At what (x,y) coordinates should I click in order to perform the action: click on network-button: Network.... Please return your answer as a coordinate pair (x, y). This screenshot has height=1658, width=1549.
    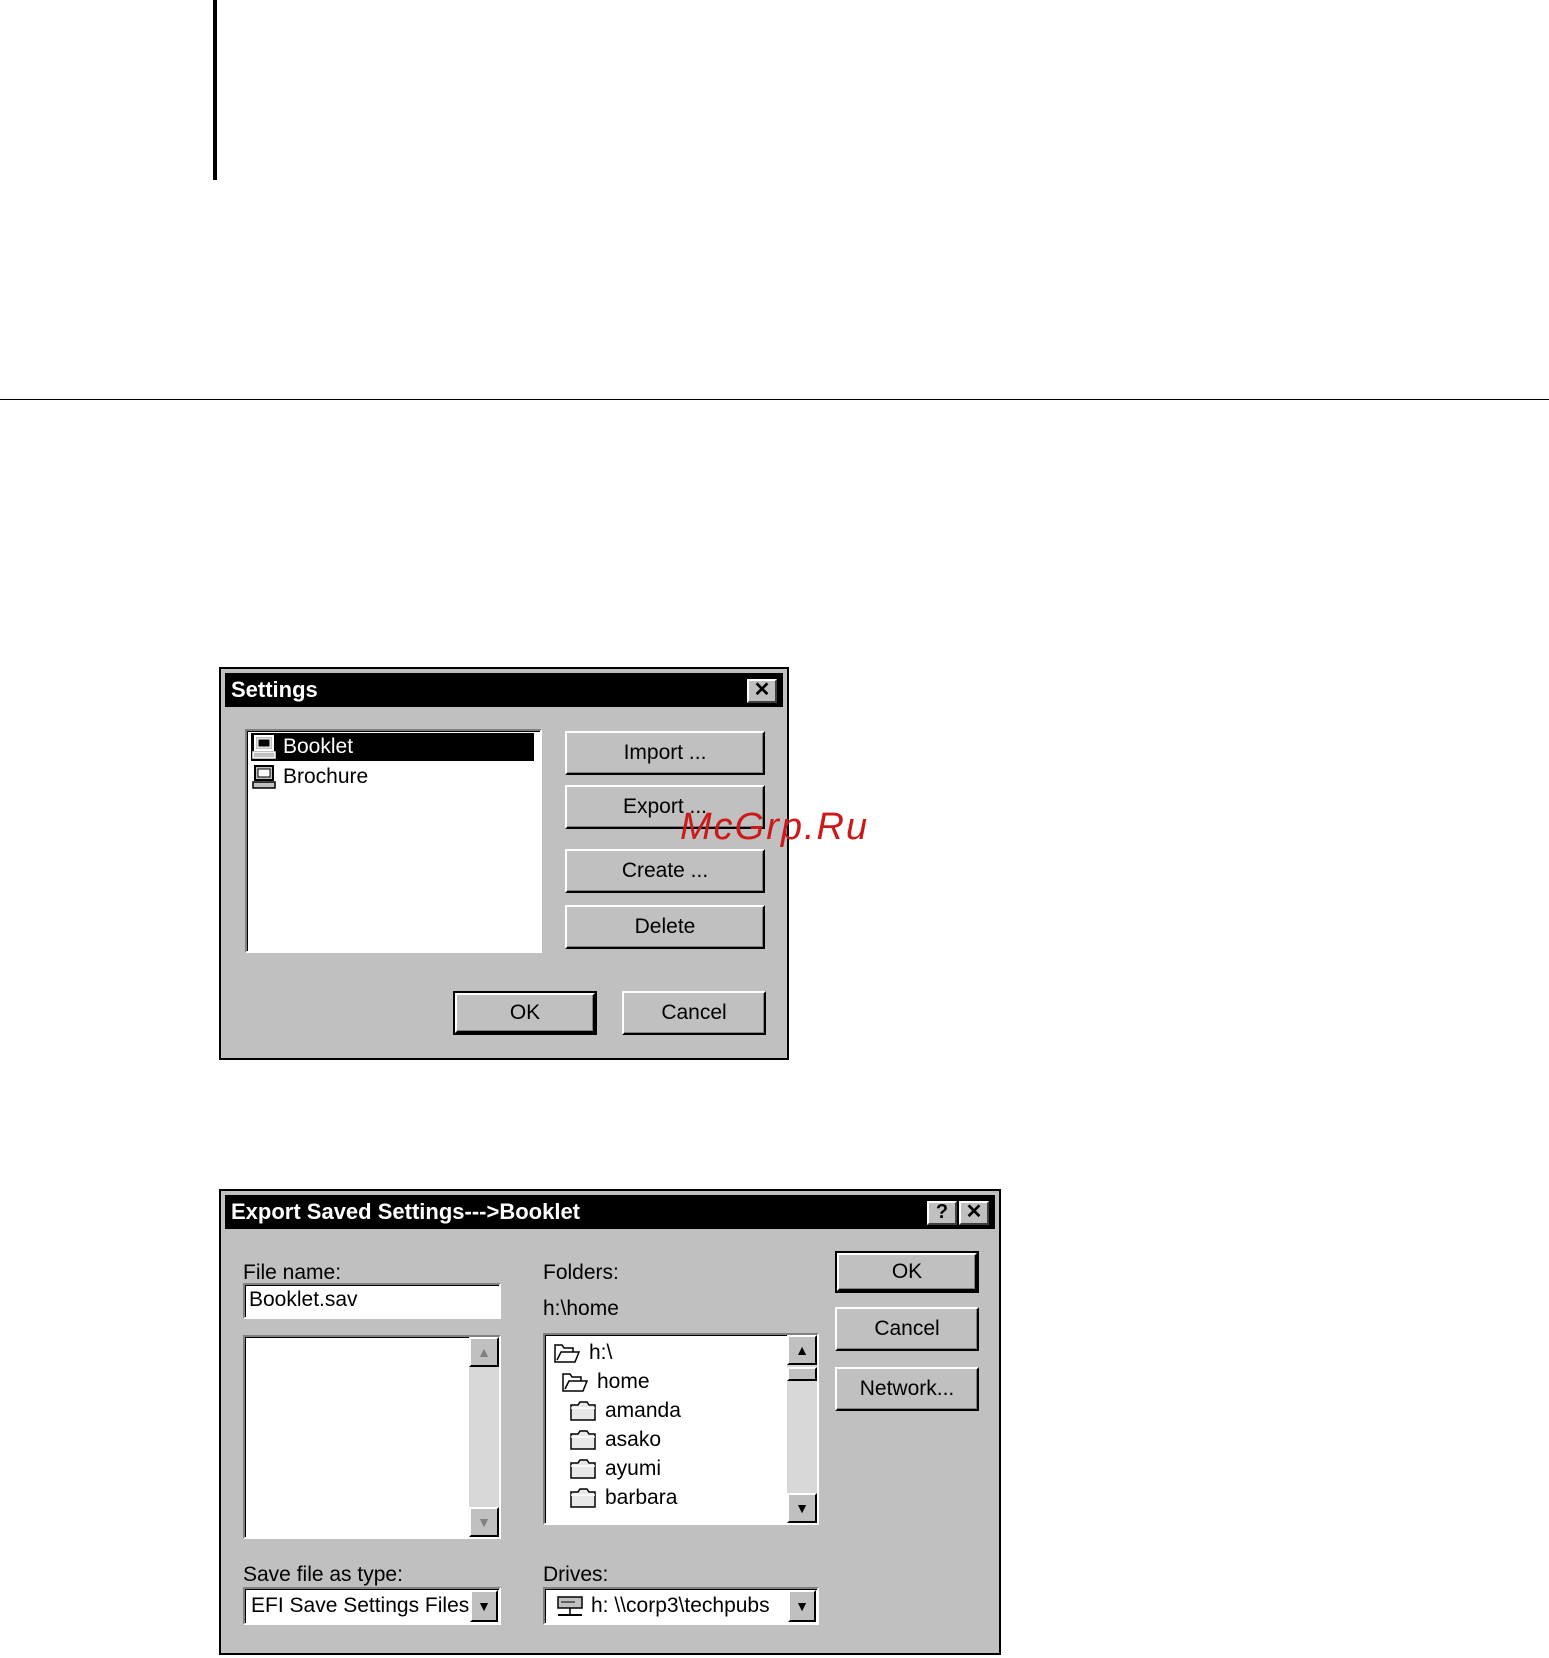
    Looking at the image, I should click on (907, 1389).